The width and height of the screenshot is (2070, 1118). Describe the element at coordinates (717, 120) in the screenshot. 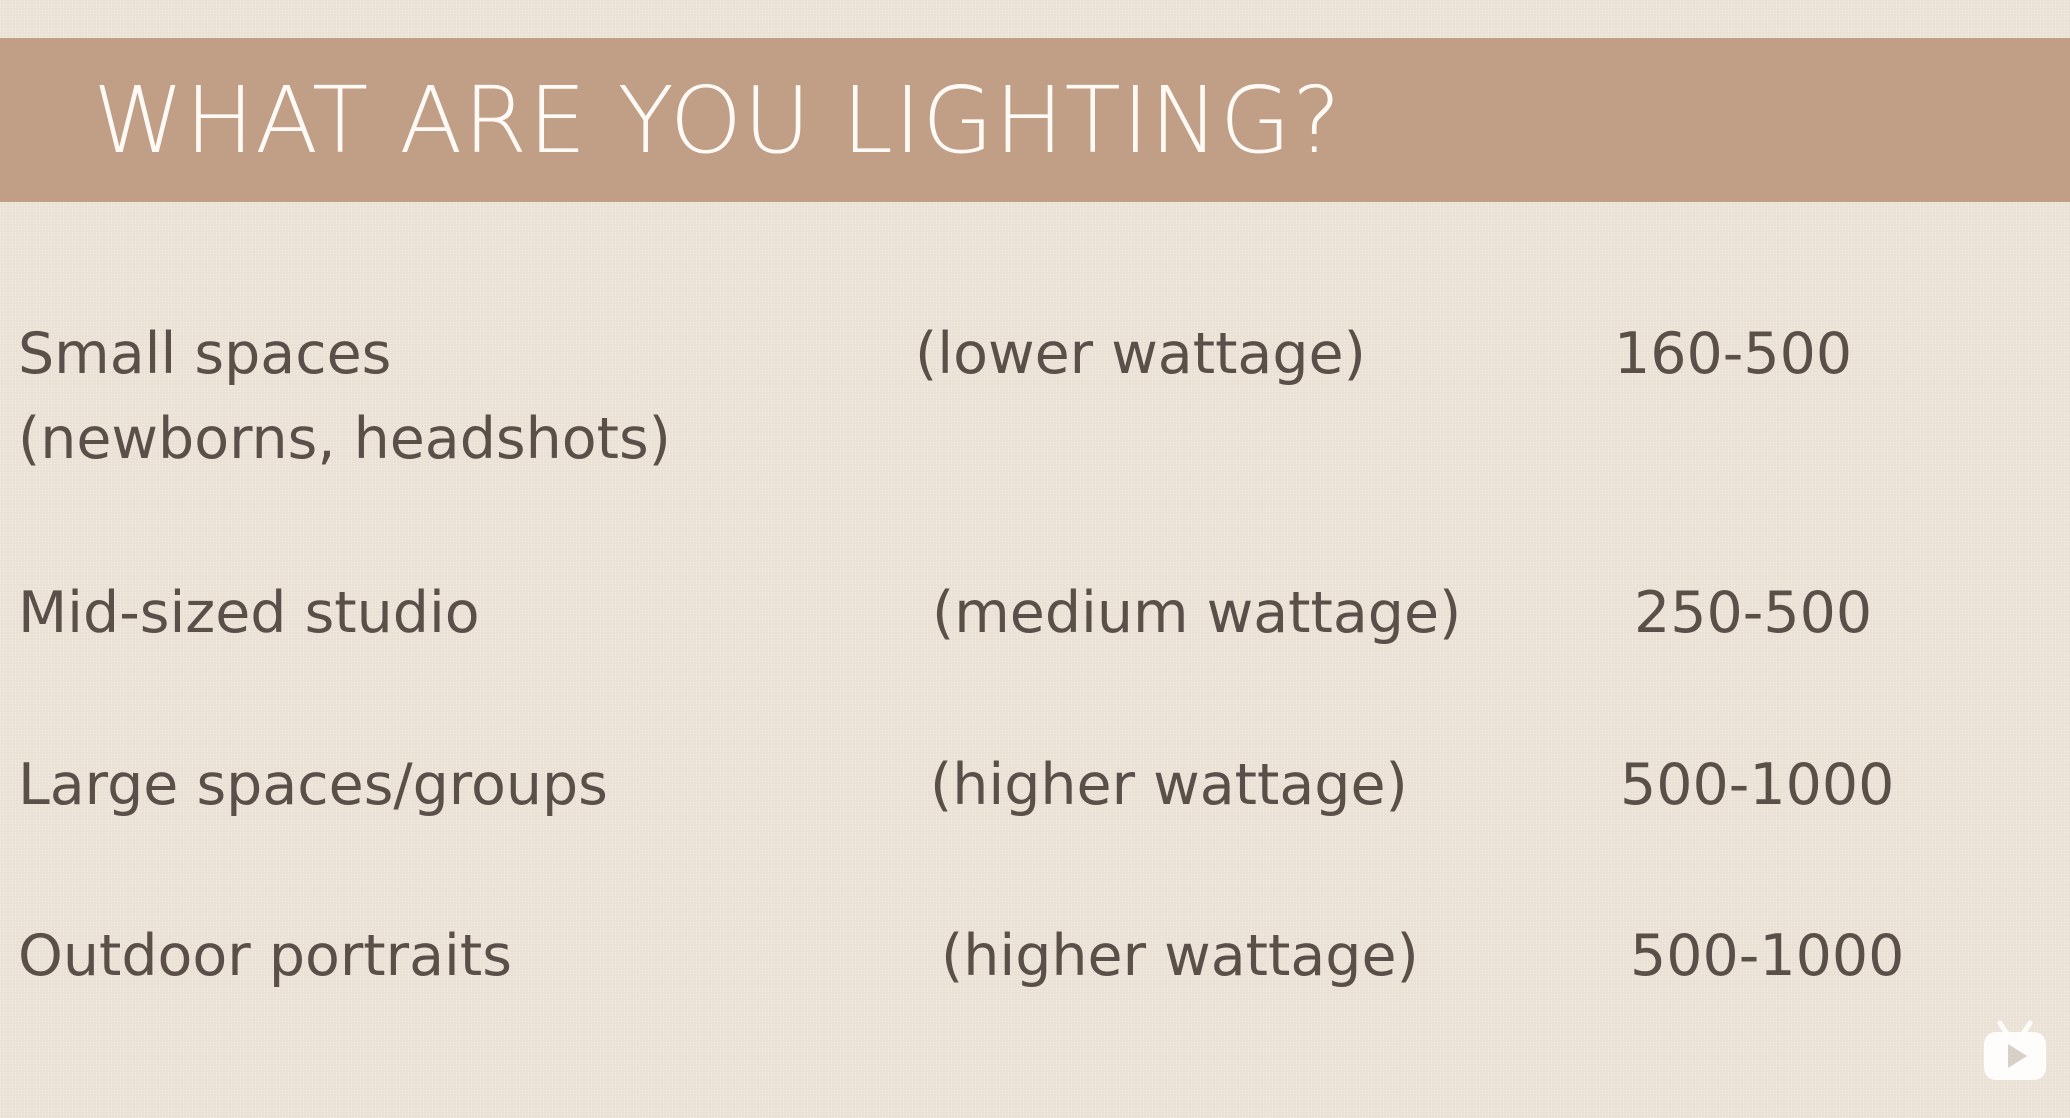

I see `slide-title: WHAT ARE YOU LIGHTING?` at that location.